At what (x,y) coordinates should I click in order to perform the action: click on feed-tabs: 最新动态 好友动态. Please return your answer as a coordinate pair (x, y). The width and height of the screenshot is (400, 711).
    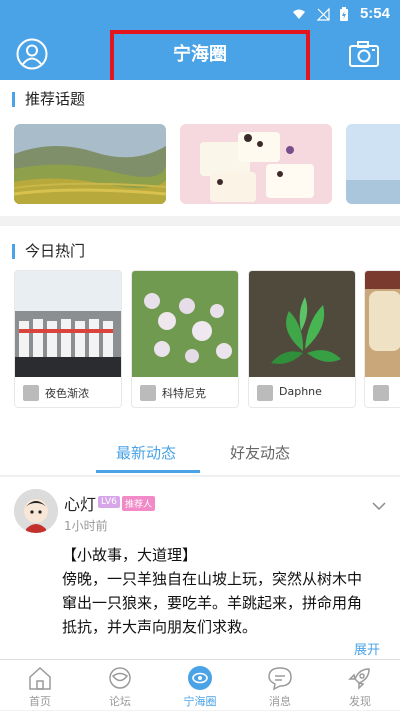
    Looking at the image, I should click on (200, 448).